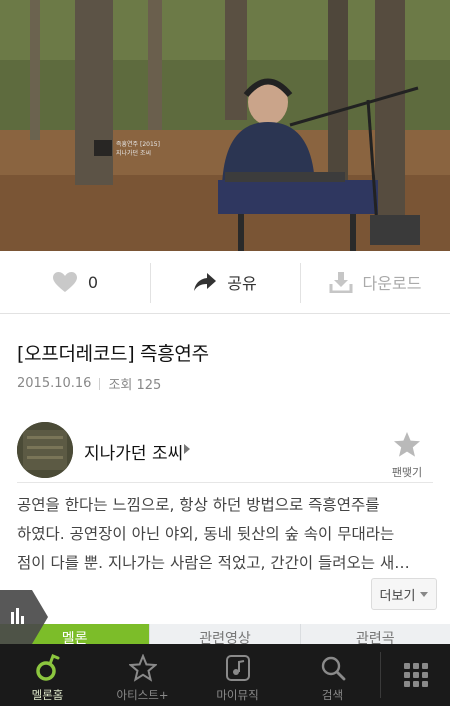 This screenshot has height=706, width=450. I want to click on nav-search: 검색, so click(332, 675).